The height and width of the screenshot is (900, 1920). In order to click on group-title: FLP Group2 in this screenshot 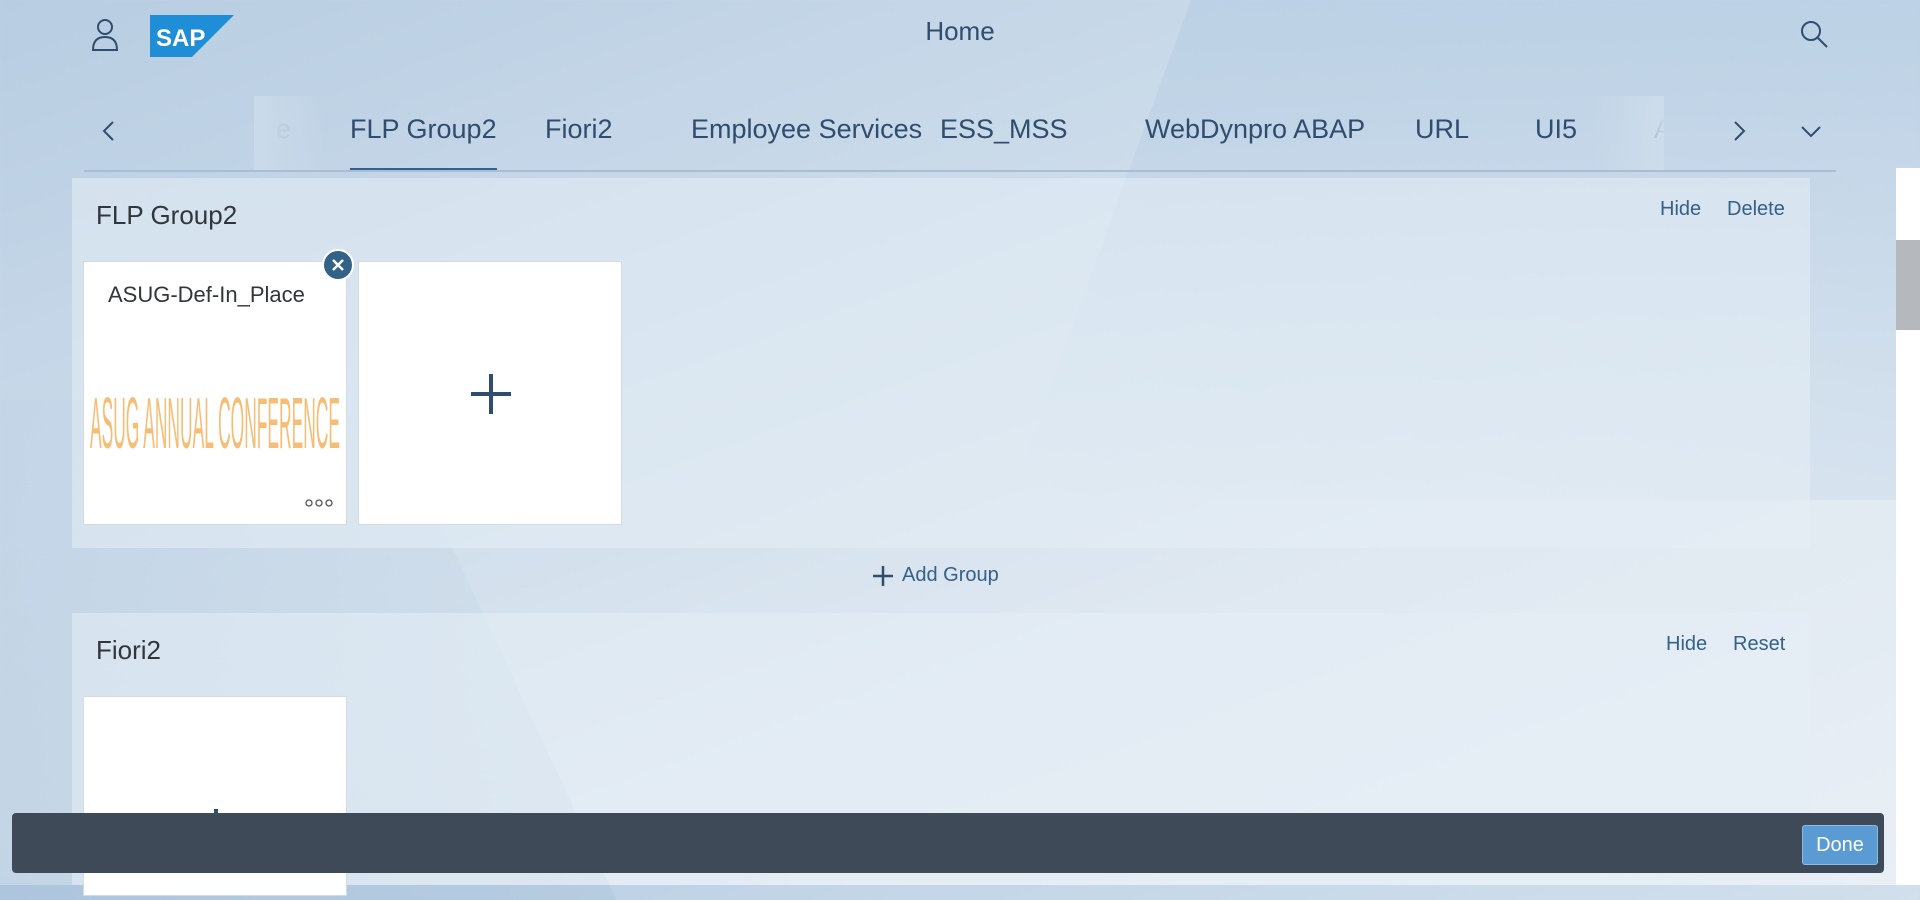, I will do `click(167, 215)`.